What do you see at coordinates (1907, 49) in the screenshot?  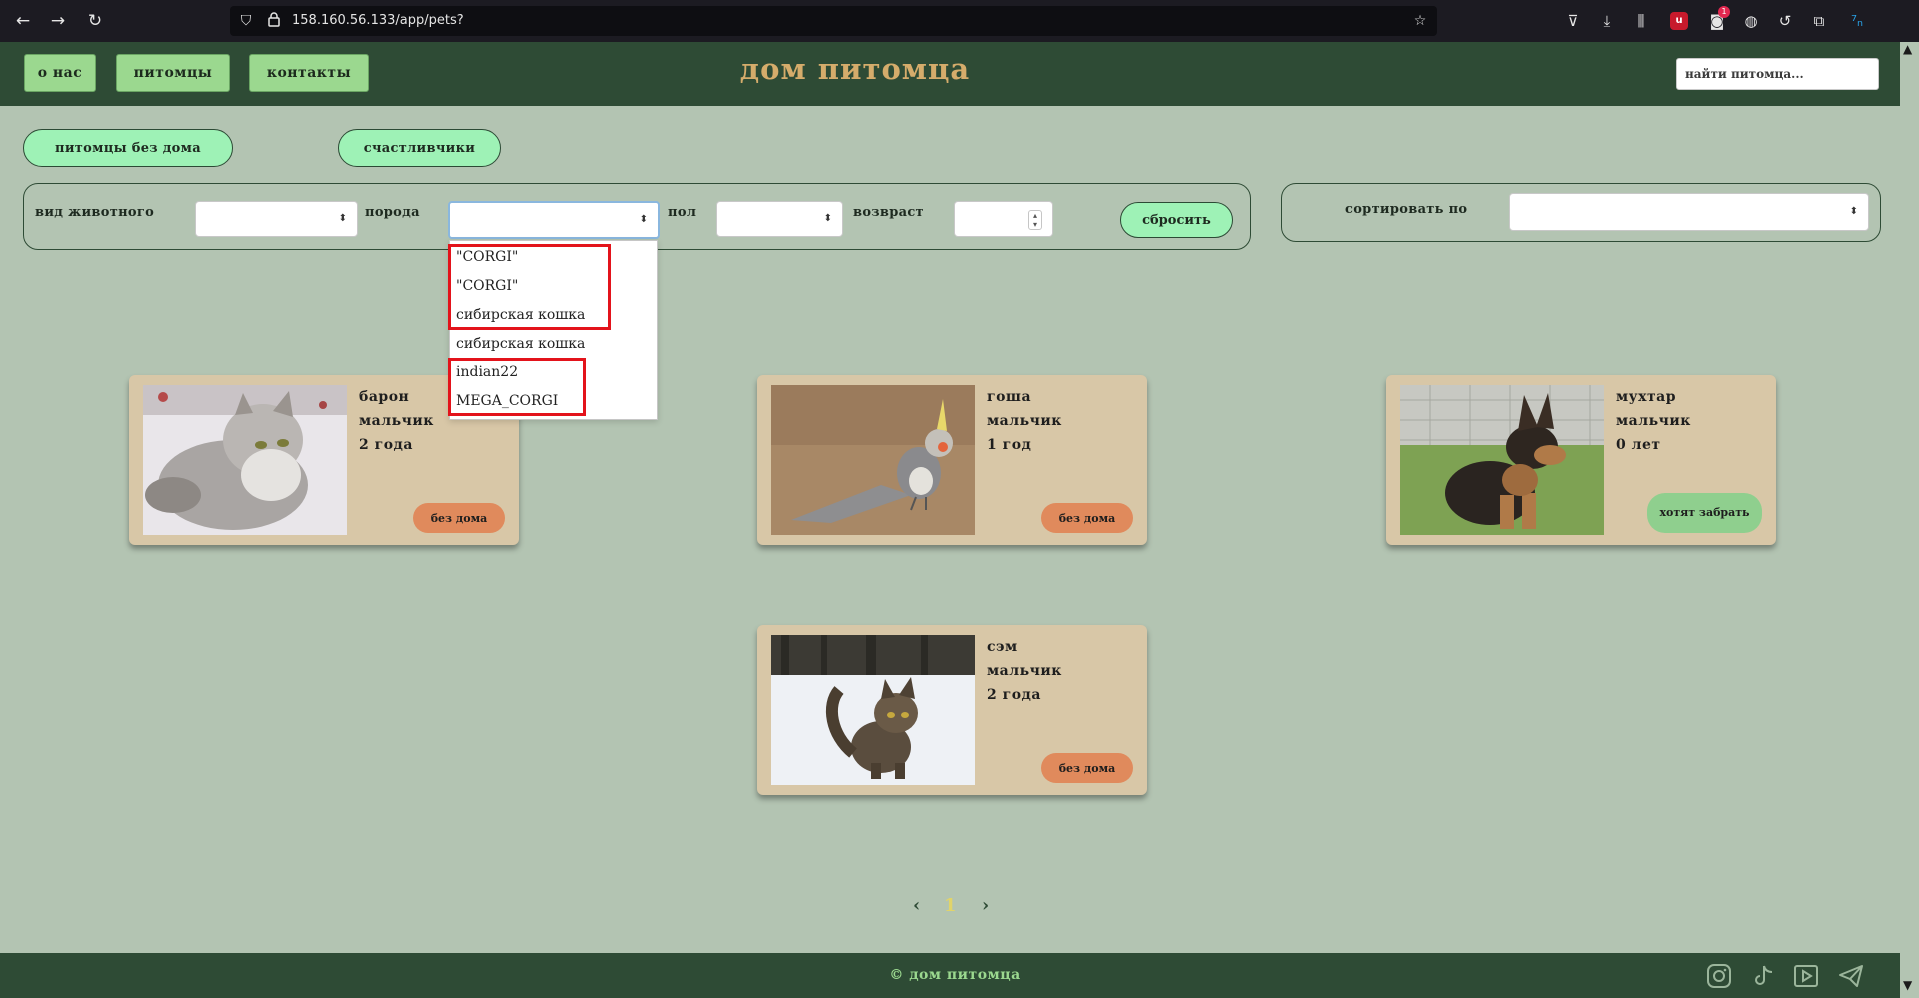 I see `scroll-up-icon: ▲` at bounding box center [1907, 49].